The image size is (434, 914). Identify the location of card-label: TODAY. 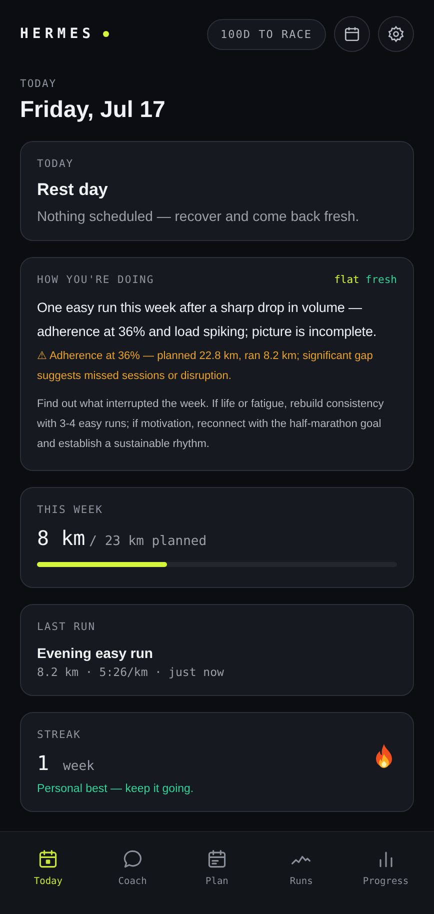
(56, 164).